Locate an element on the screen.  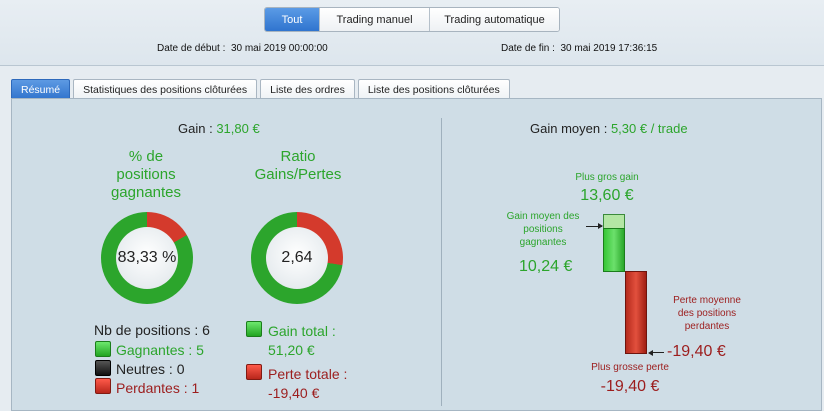
end-date-label: Date de fin : is located at coordinates (528, 48).